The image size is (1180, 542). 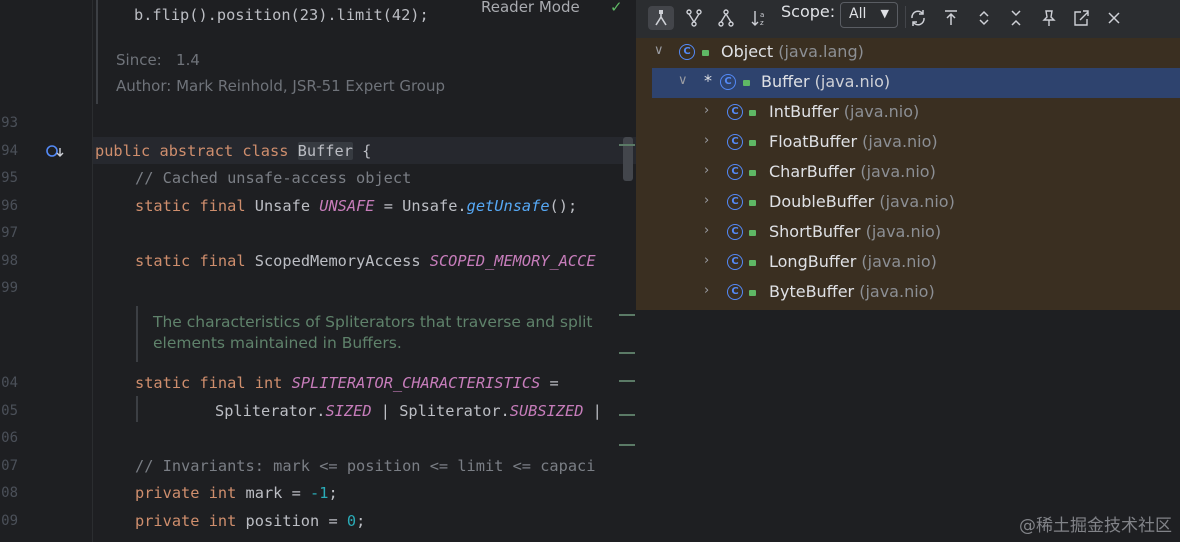 I want to click on tree-row: › C LongBuffer (java.nio), so click(x=908, y=263).